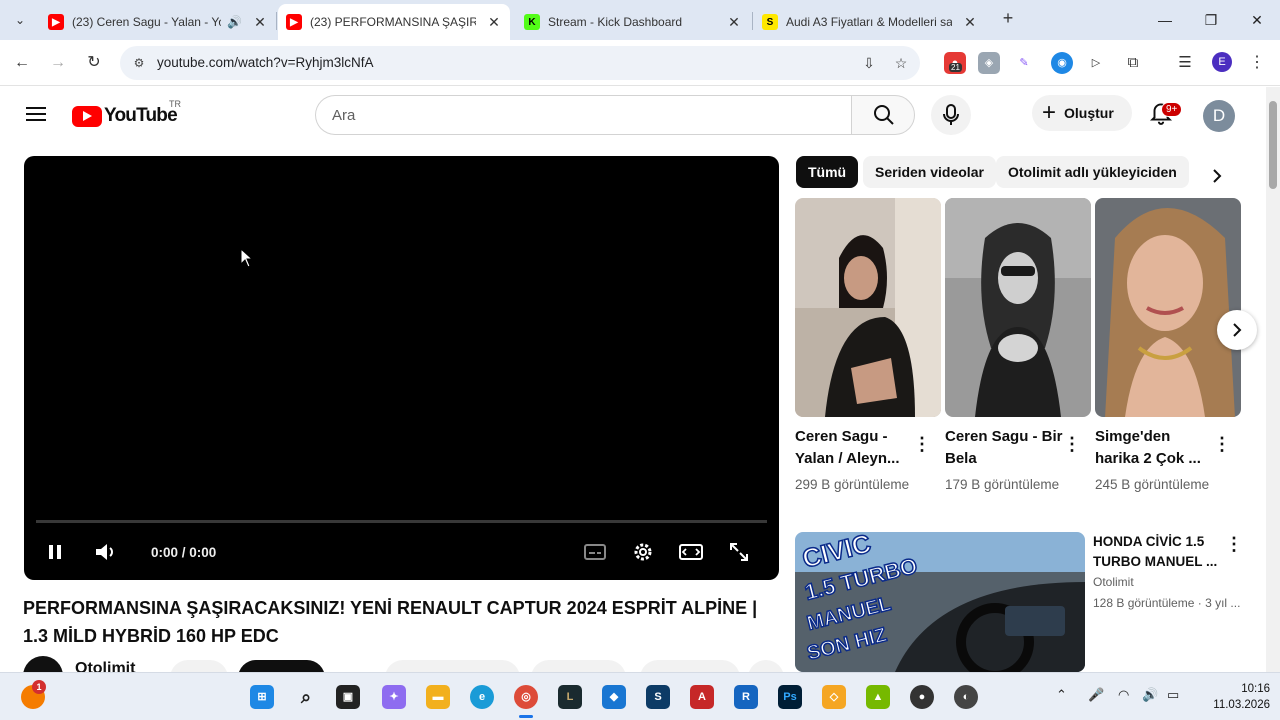 The height and width of the screenshot is (720, 1280). Describe the element at coordinates (922, 697) in the screenshot. I see `github-desktop-icon: ●` at that location.